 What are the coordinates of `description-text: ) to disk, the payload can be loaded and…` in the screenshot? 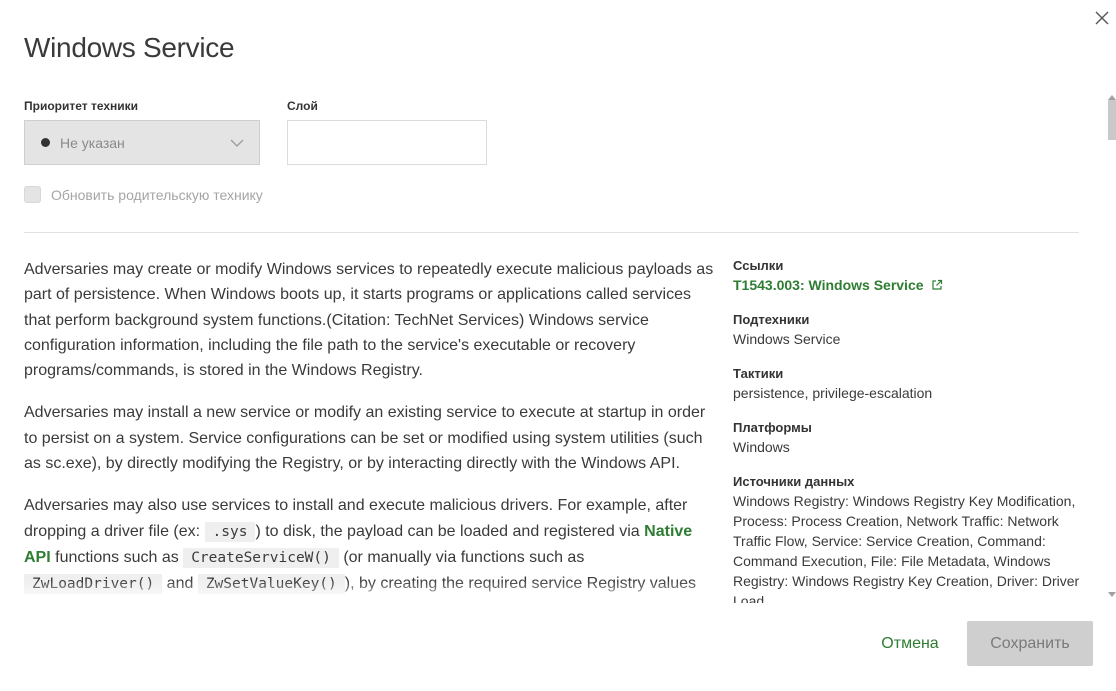 It's located at (450, 531).